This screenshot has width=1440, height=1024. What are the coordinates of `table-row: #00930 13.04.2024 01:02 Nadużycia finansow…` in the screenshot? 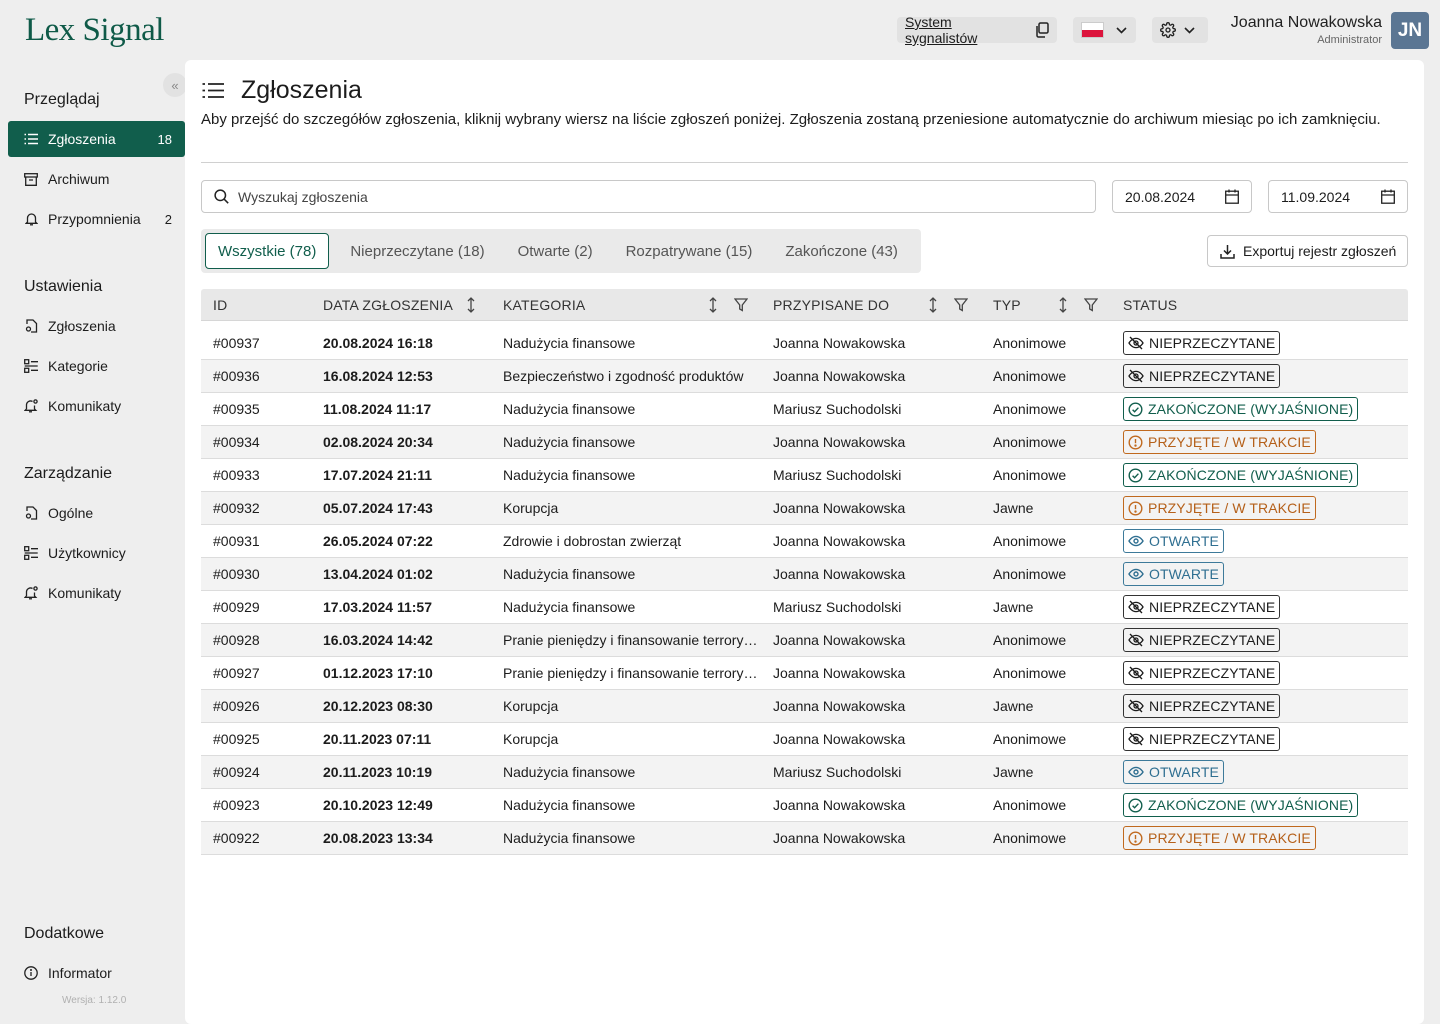 It's located at (804, 574).